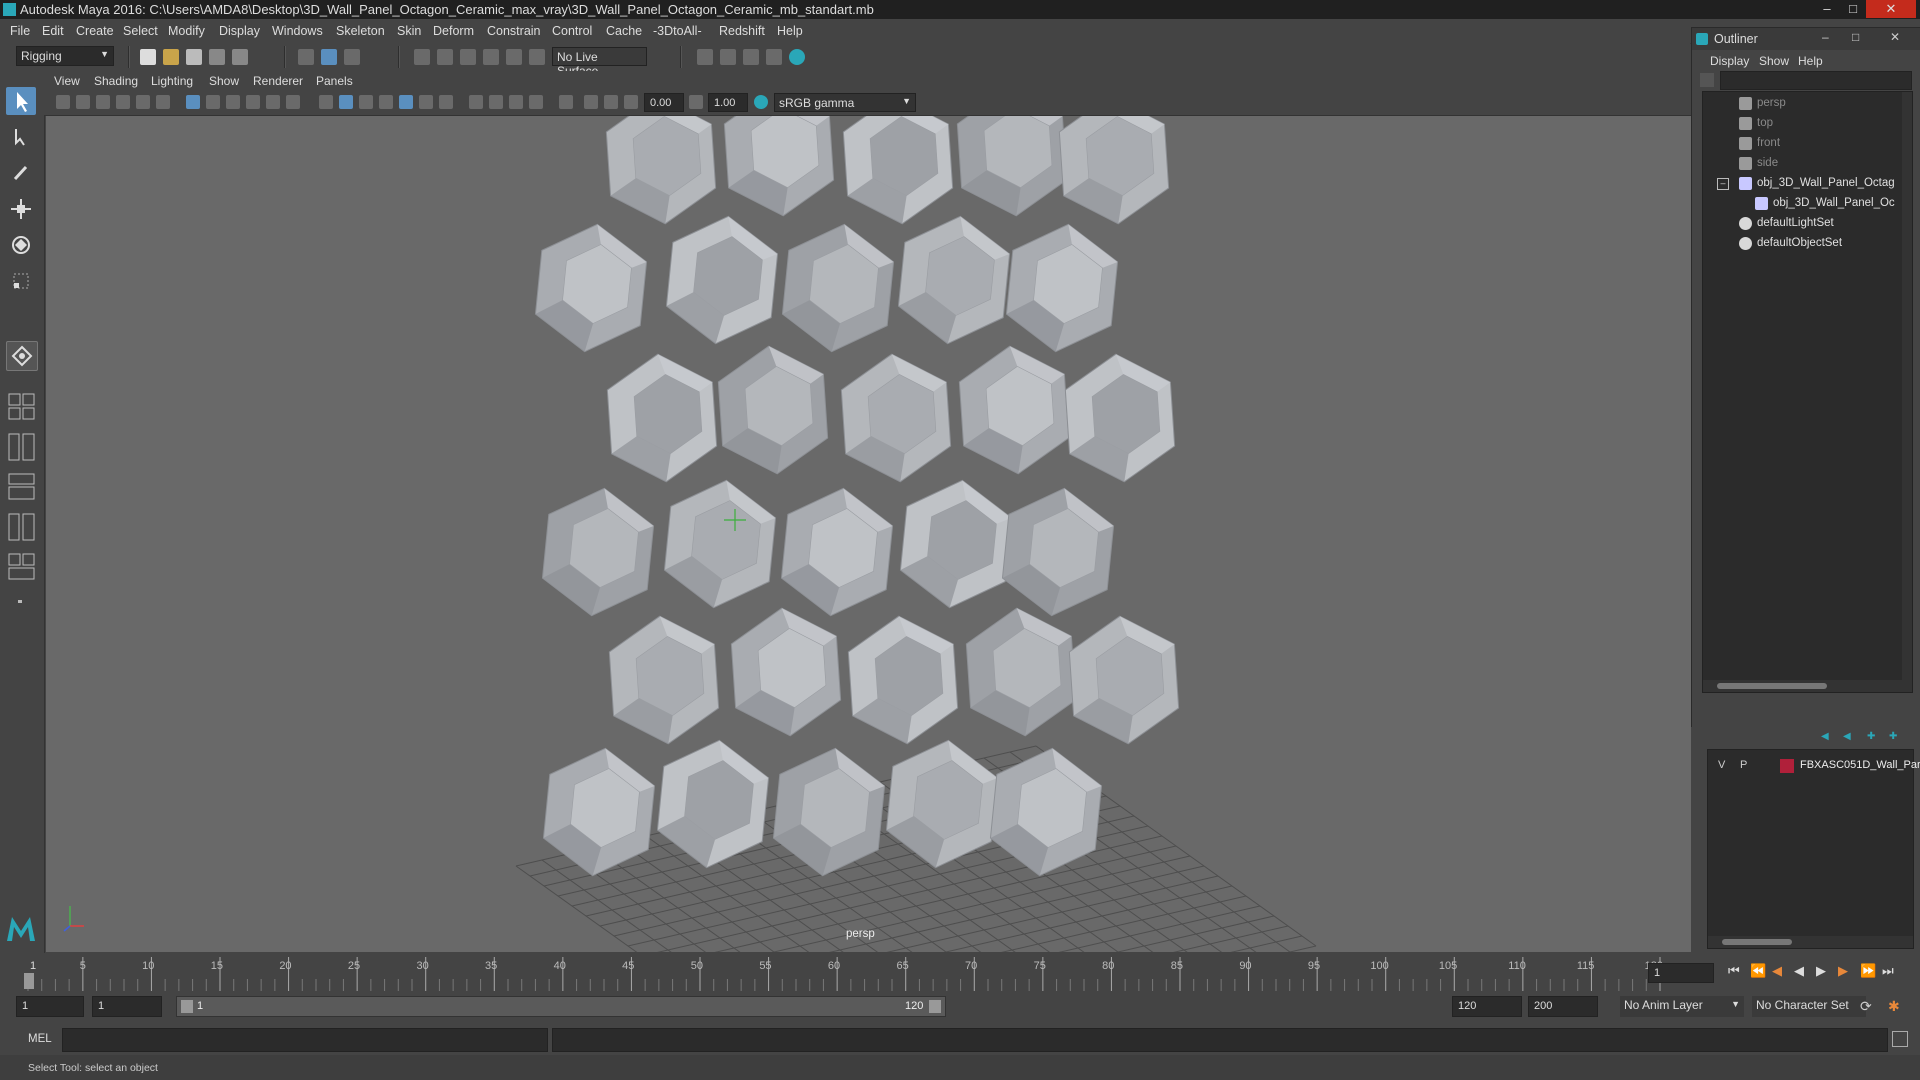 The width and height of the screenshot is (1920, 1080). What do you see at coordinates (305, 1040) in the screenshot?
I see `command-input` at bounding box center [305, 1040].